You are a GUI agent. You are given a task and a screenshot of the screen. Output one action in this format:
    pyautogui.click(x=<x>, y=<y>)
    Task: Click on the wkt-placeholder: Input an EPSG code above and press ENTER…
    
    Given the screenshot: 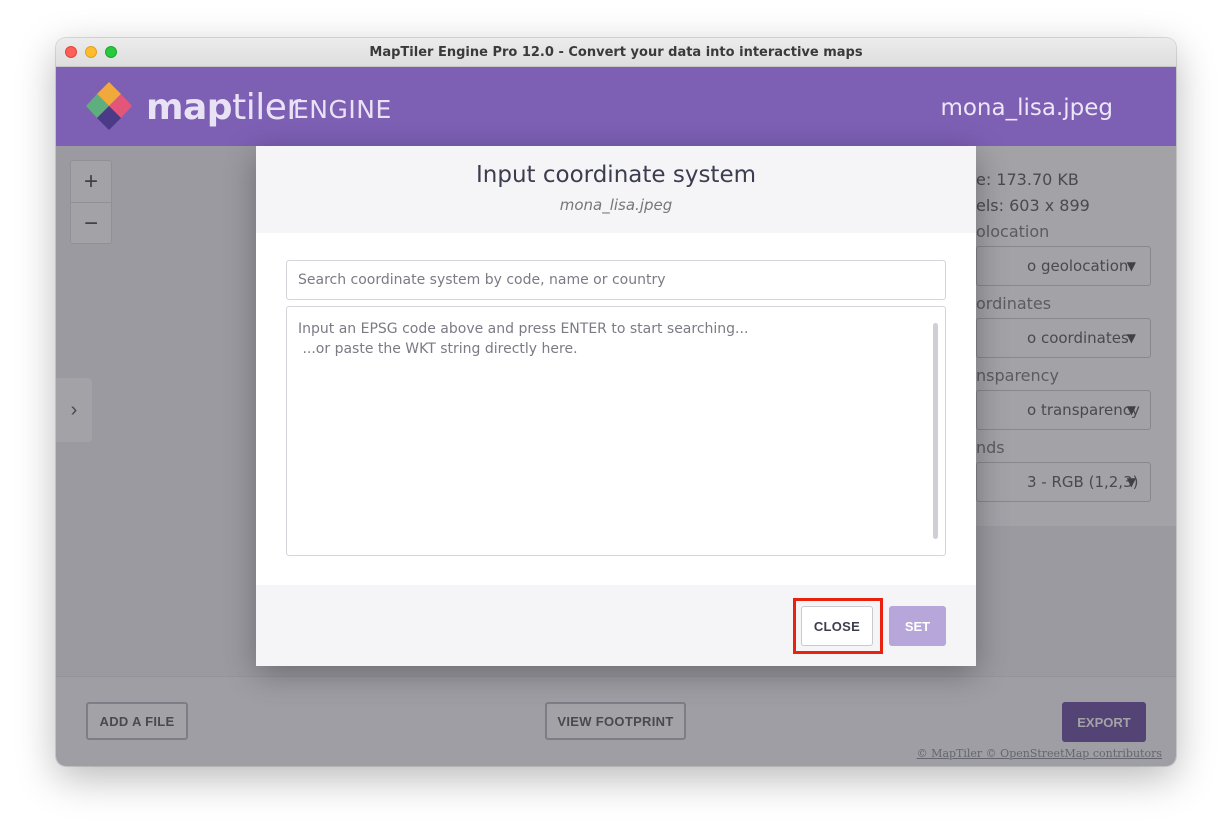 What is the action you would take?
    pyautogui.click(x=523, y=339)
    